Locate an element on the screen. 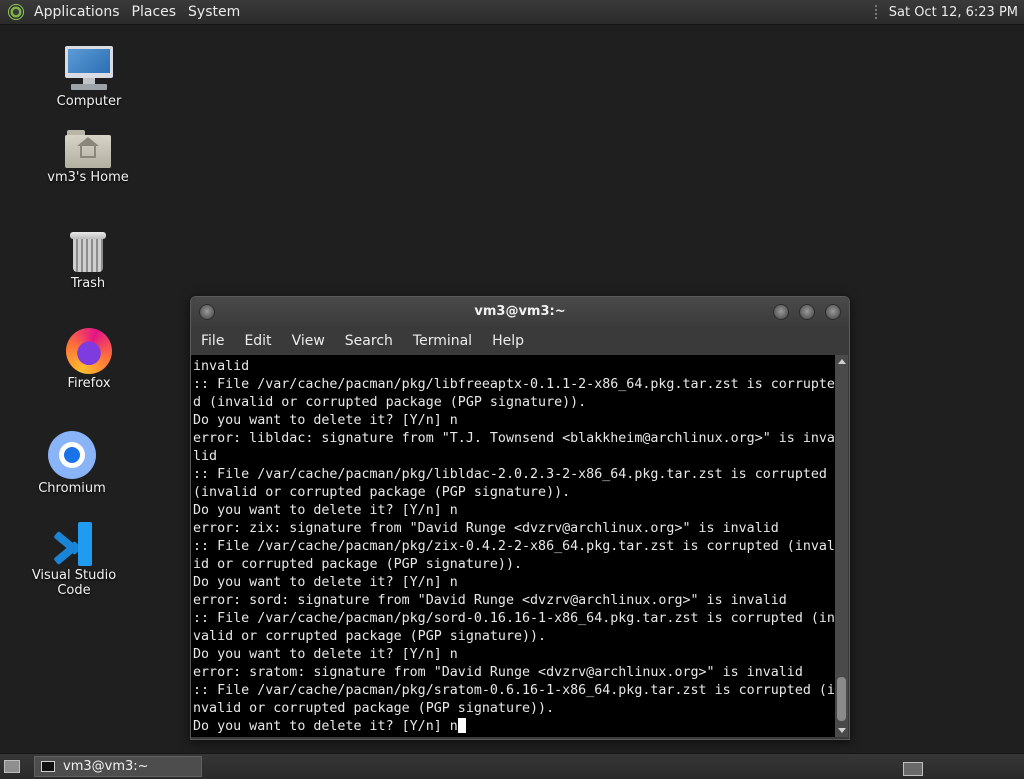  desktop-icon-vscode: Visual Studio Code is located at coordinates (74, 560).